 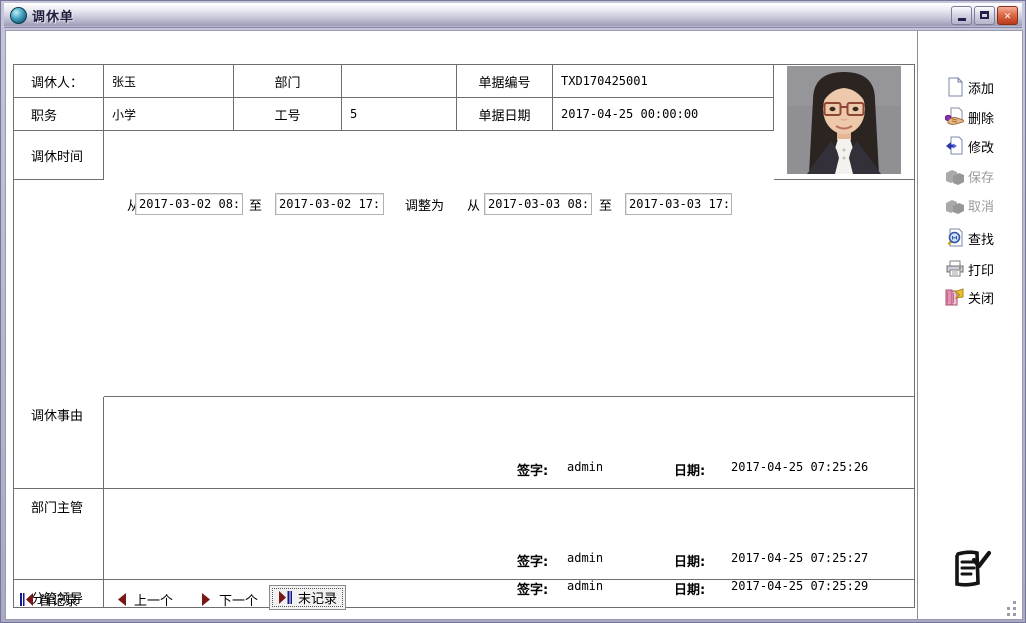 What do you see at coordinates (256, 206) in the screenshot?
I see `to-label-1: 至` at bounding box center [256, 206].